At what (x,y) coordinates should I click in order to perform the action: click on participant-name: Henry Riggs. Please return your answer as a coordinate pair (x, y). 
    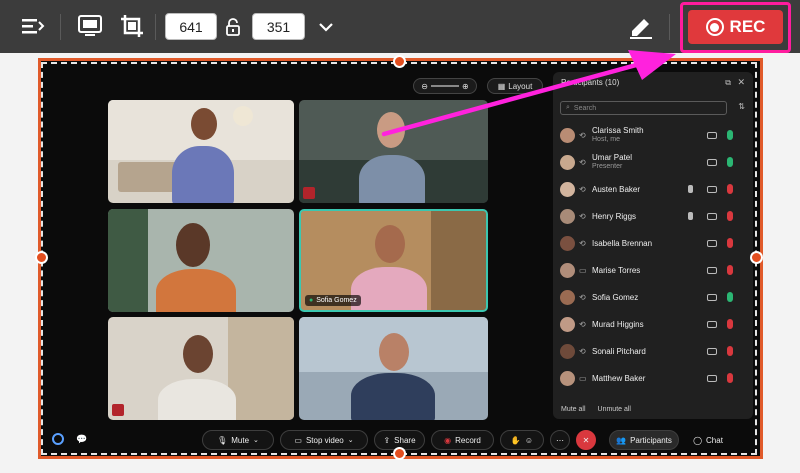
    Looking at the image, I should click on (614, 216).